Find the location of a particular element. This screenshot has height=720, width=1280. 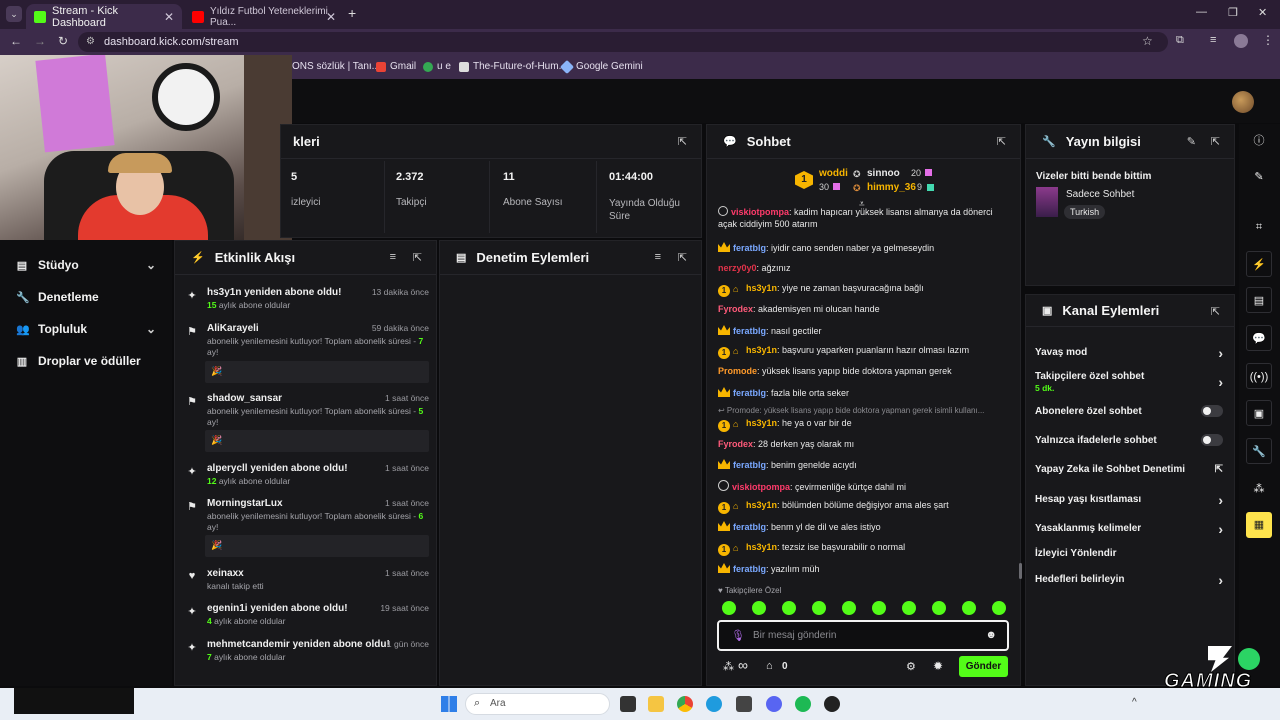

taskbar-search: ⌕ Ara is located at coordinates (537, 704).